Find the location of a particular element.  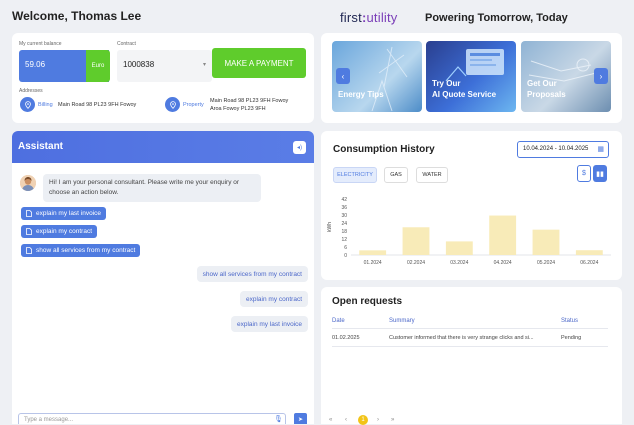

request-date: 01.02.2025 is located at coordinates (346, 338).